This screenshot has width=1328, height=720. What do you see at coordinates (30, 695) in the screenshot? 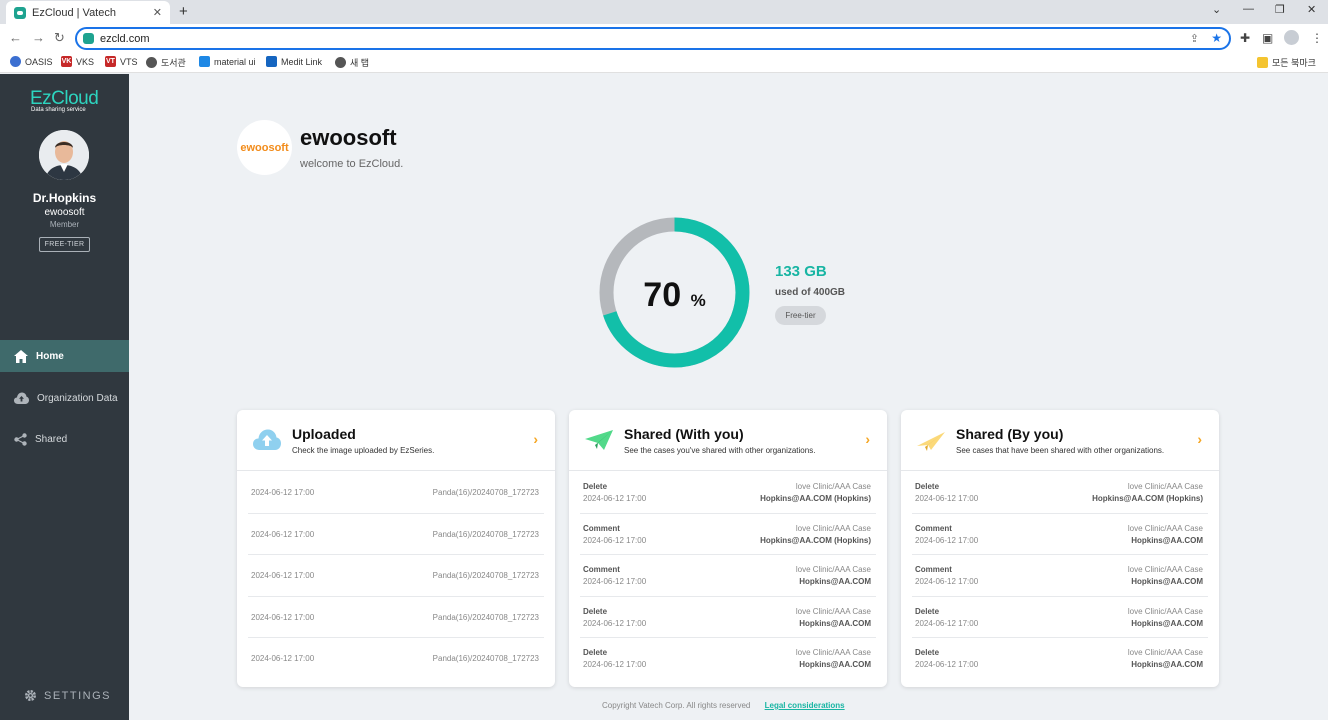
I see `gear-icon` at bounding box center [30, 695].